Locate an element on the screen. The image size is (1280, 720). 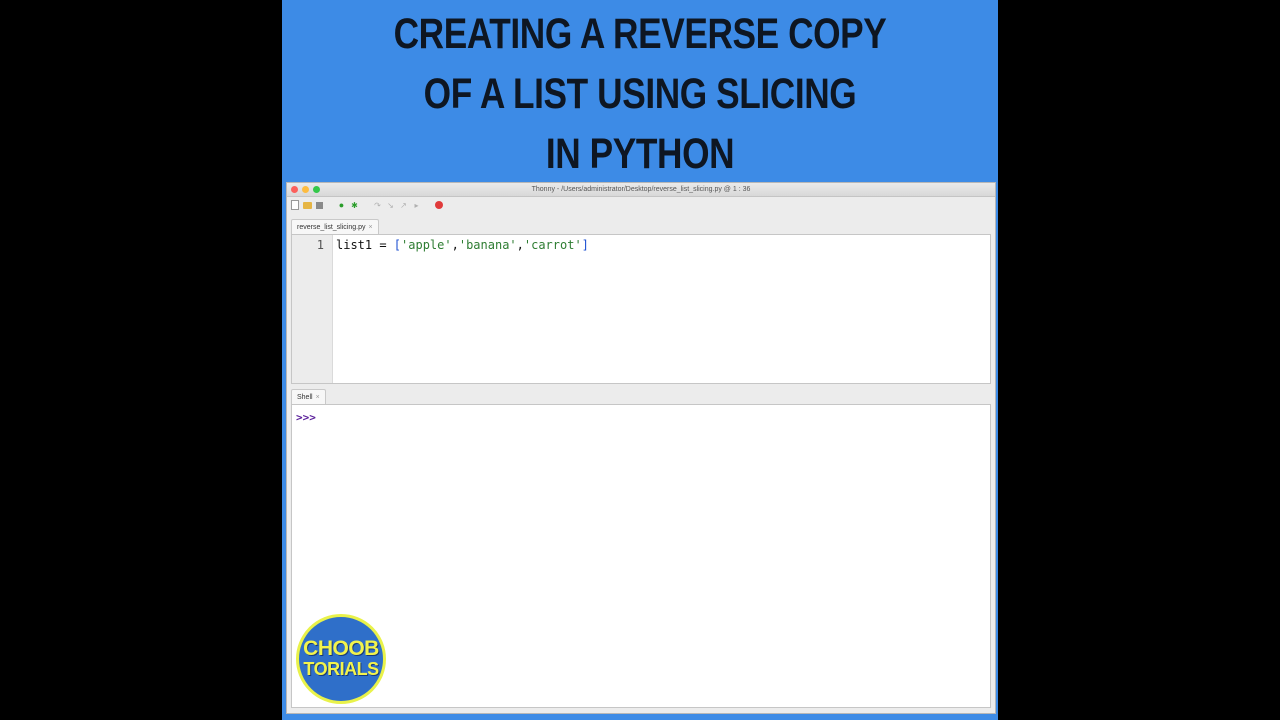
choobtorials-logo: CHOOB TORIALS is located at coordinates (341, 659).